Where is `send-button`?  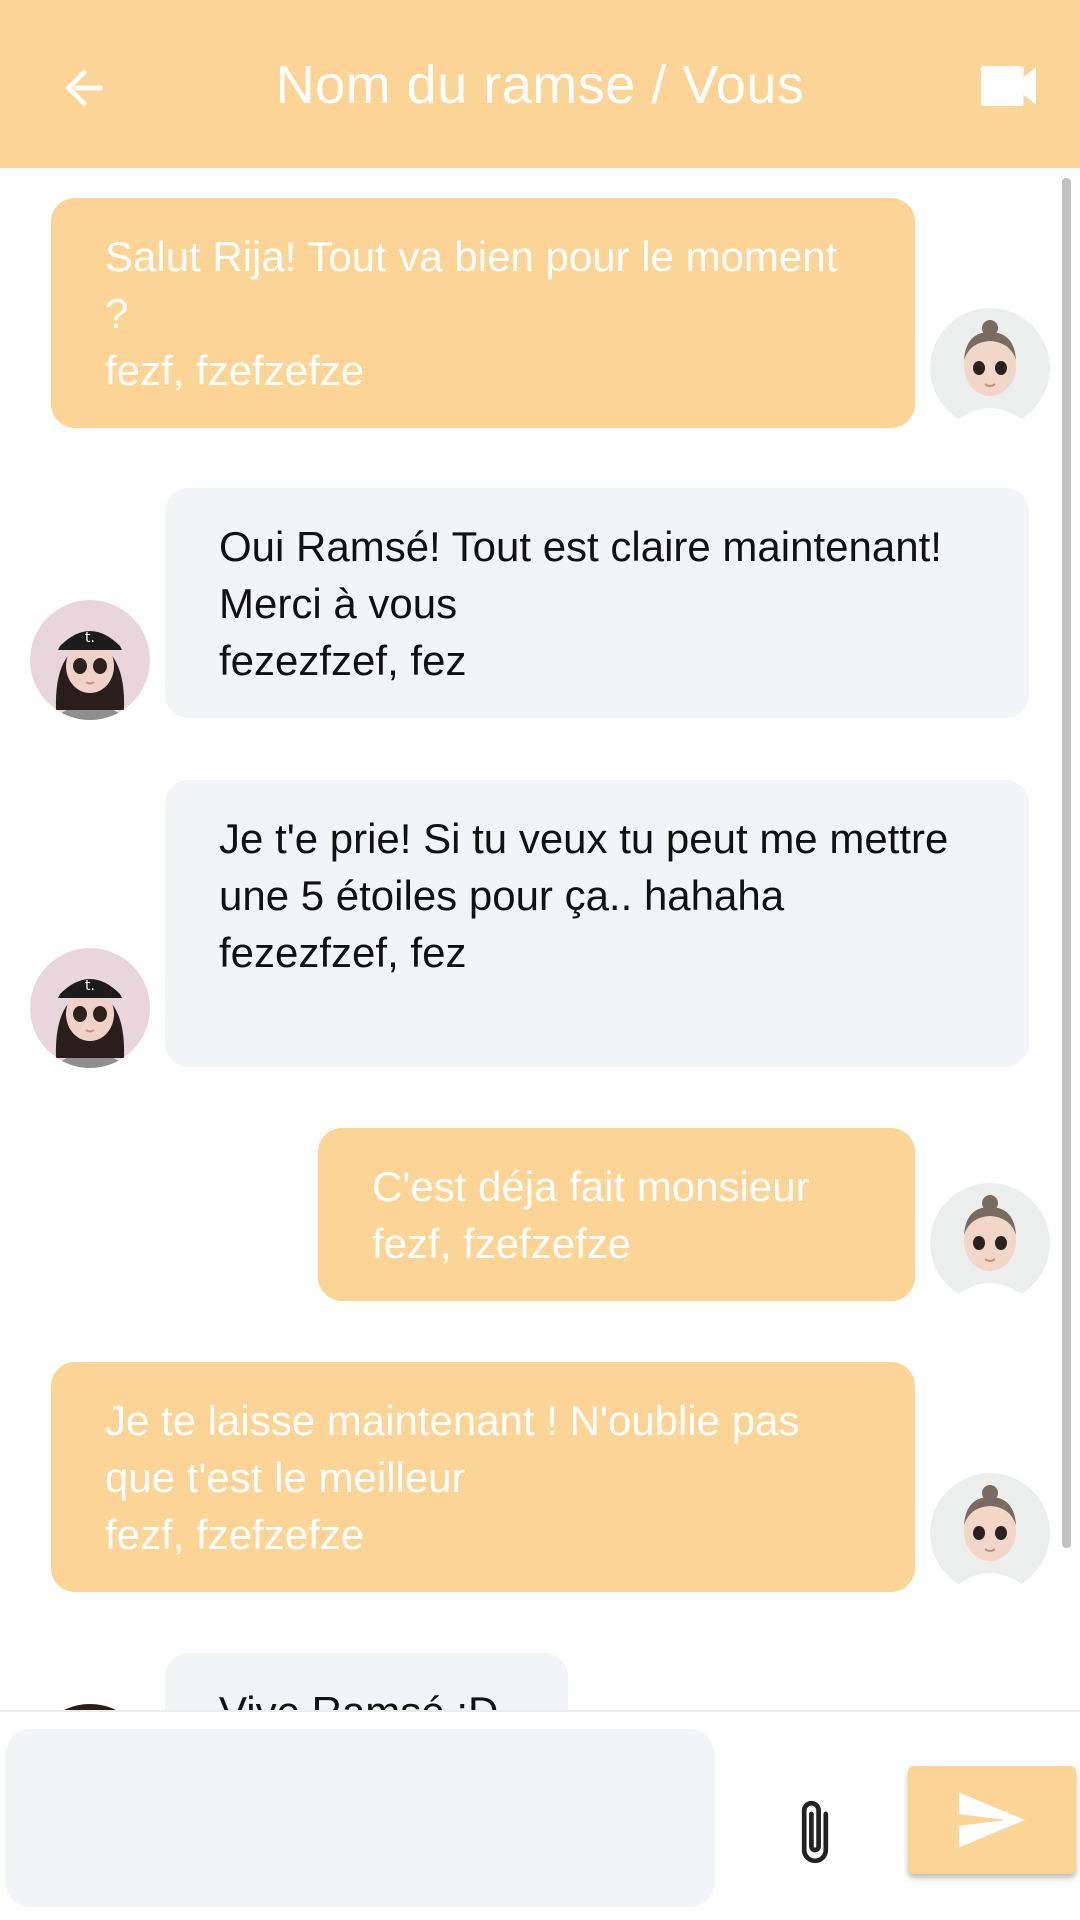
send-button is located at coordinates (992, 1820).